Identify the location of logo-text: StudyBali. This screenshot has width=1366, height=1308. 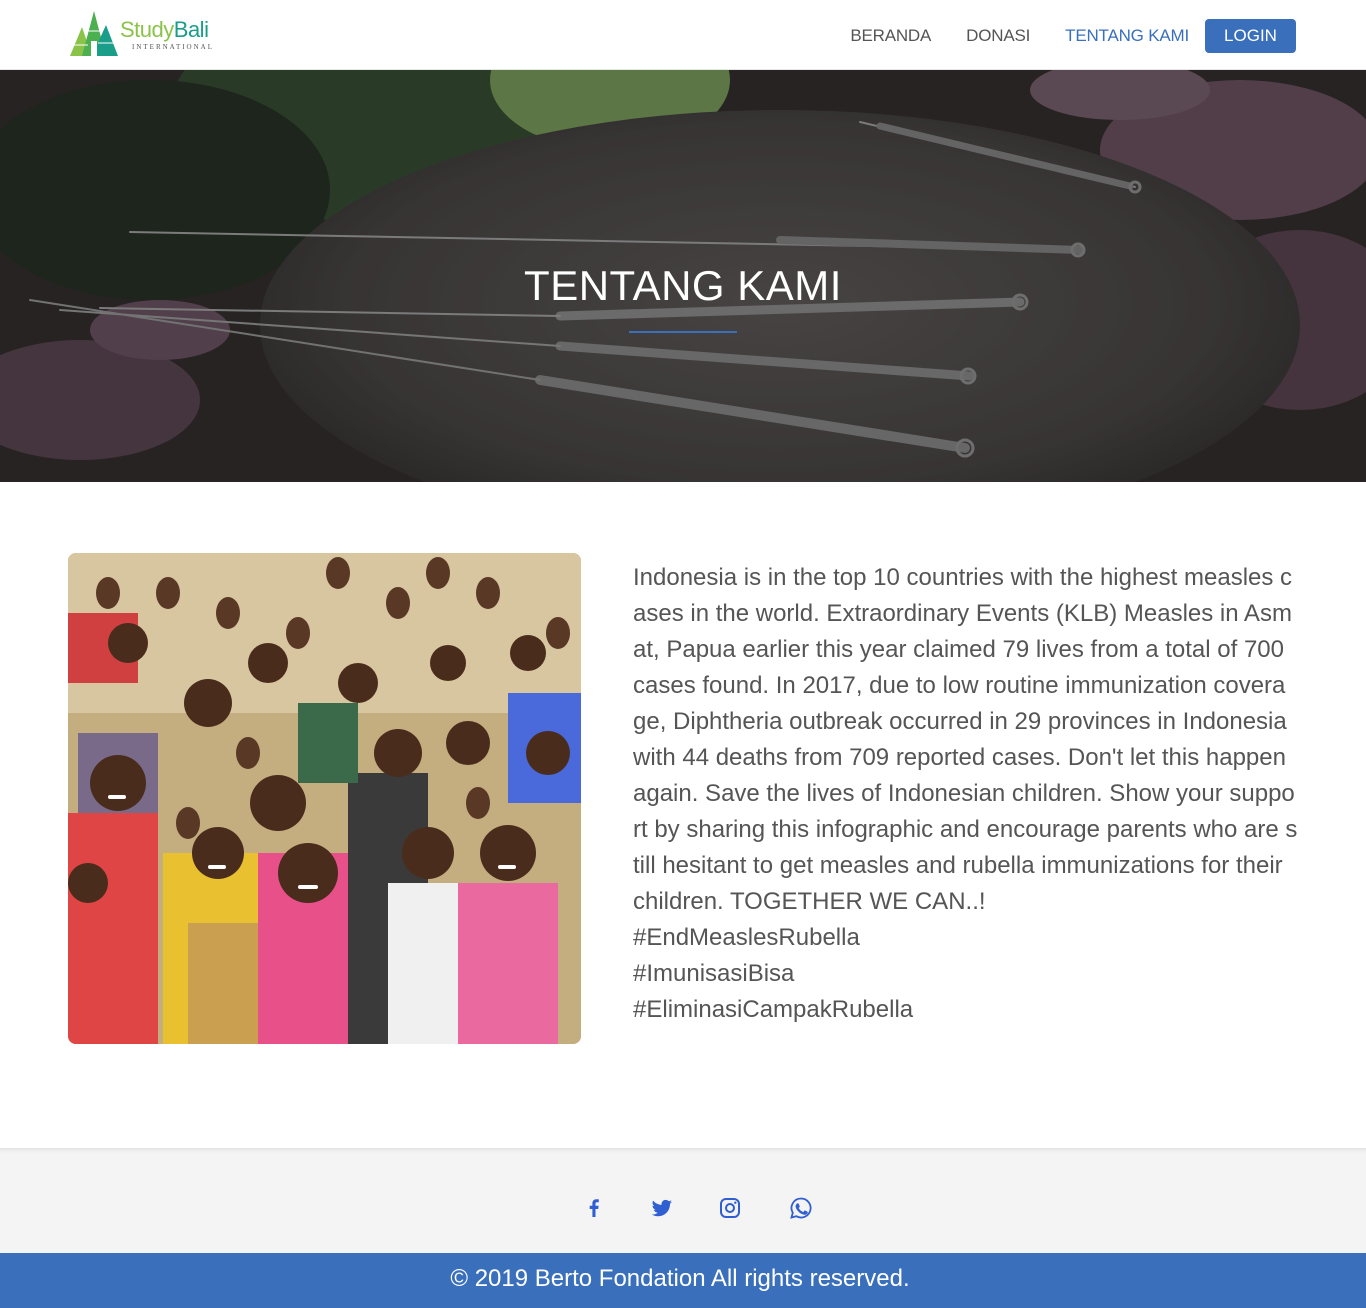
(164, 30).